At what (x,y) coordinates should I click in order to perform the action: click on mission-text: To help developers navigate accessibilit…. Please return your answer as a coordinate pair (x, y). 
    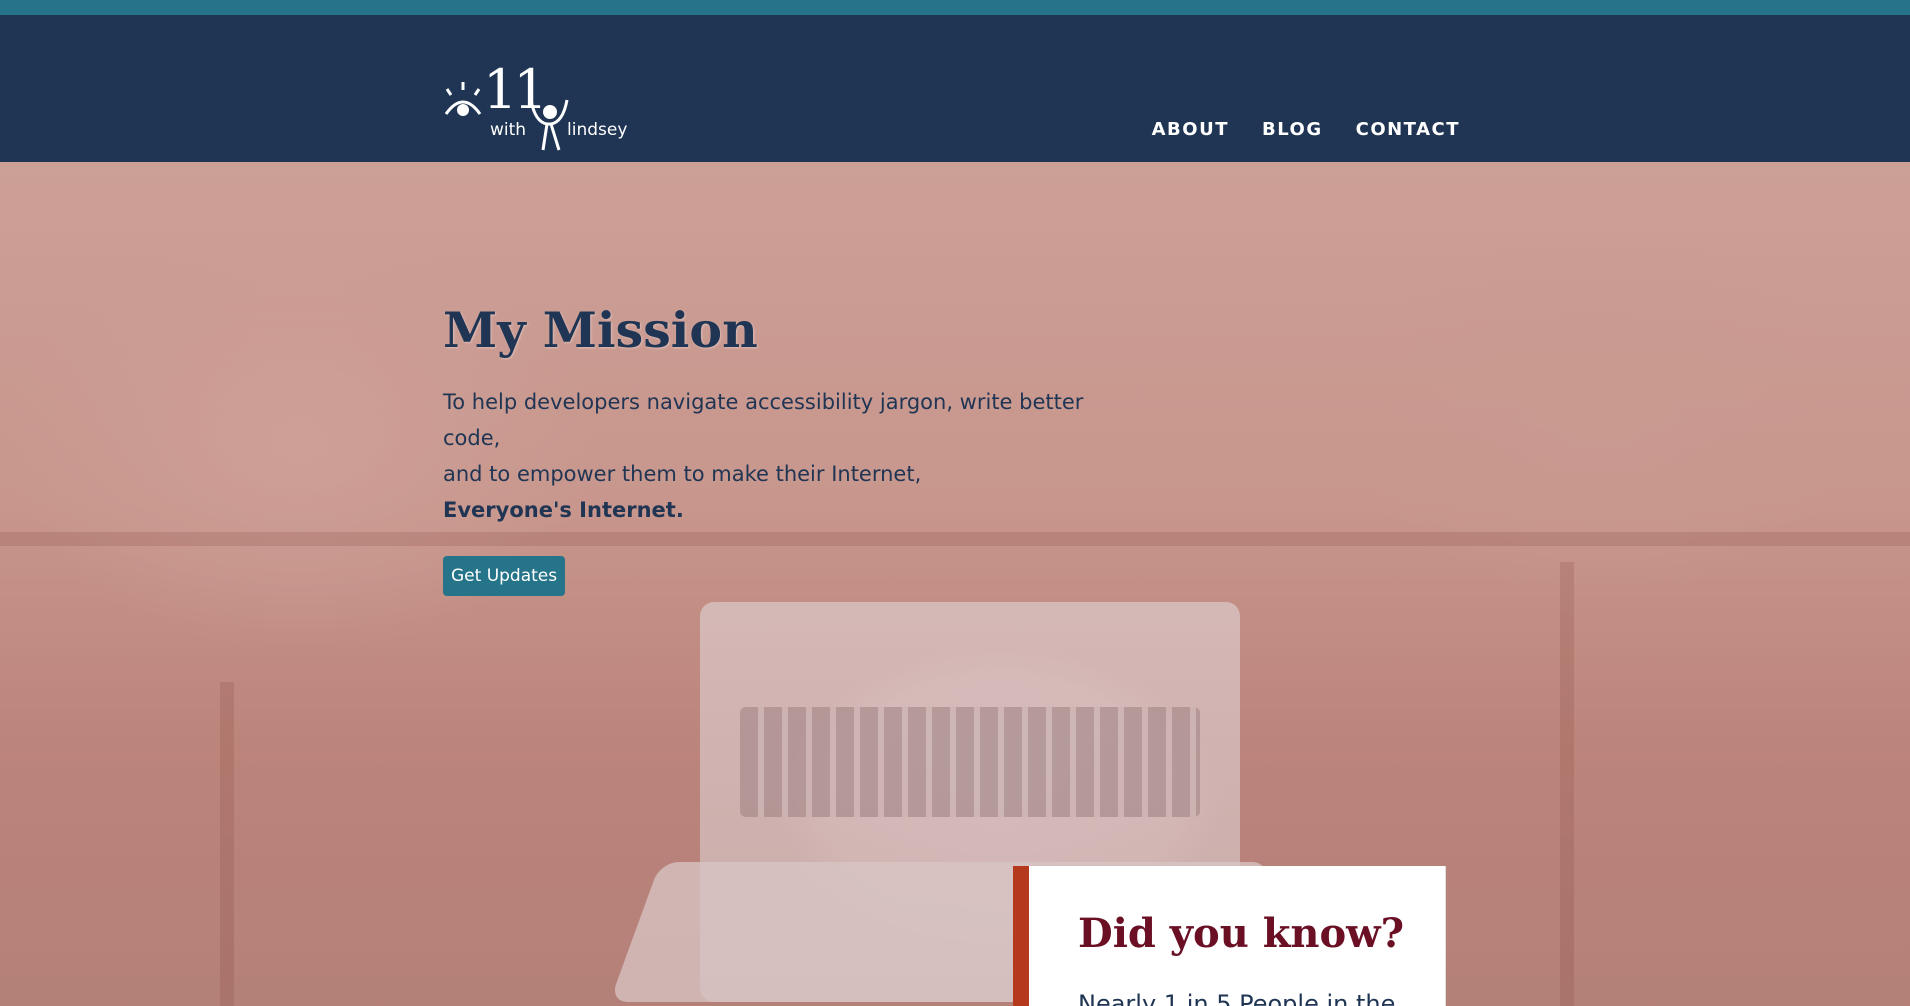
    Looking at the image, I should click on (793, 456).